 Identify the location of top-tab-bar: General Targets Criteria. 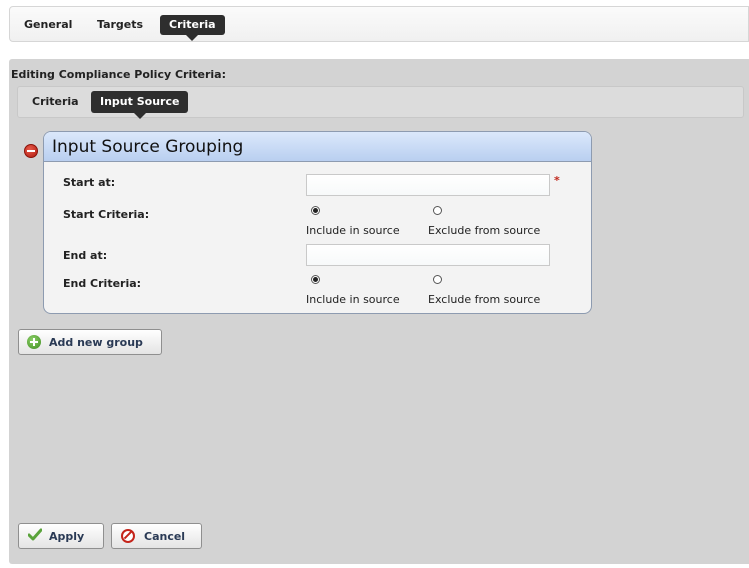
(379, 24).